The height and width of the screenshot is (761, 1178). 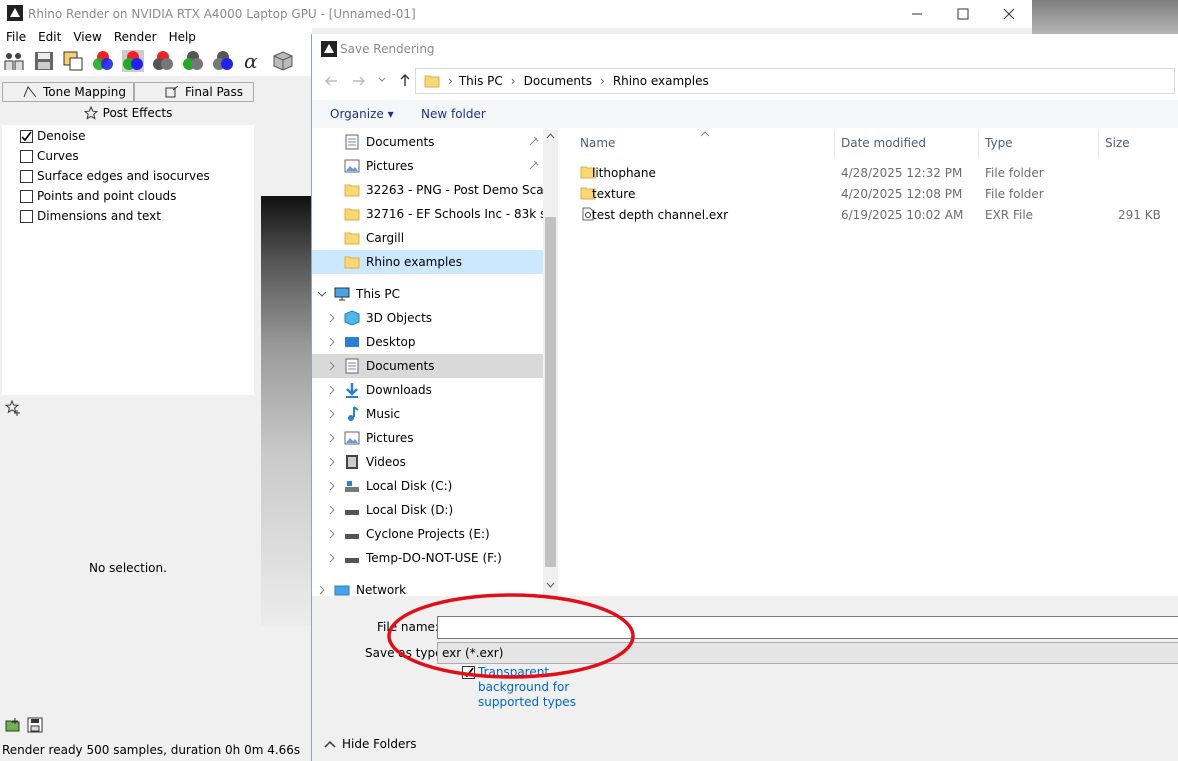 I want to click on effect-denoise: Denoise, so click(x=53, y=136).